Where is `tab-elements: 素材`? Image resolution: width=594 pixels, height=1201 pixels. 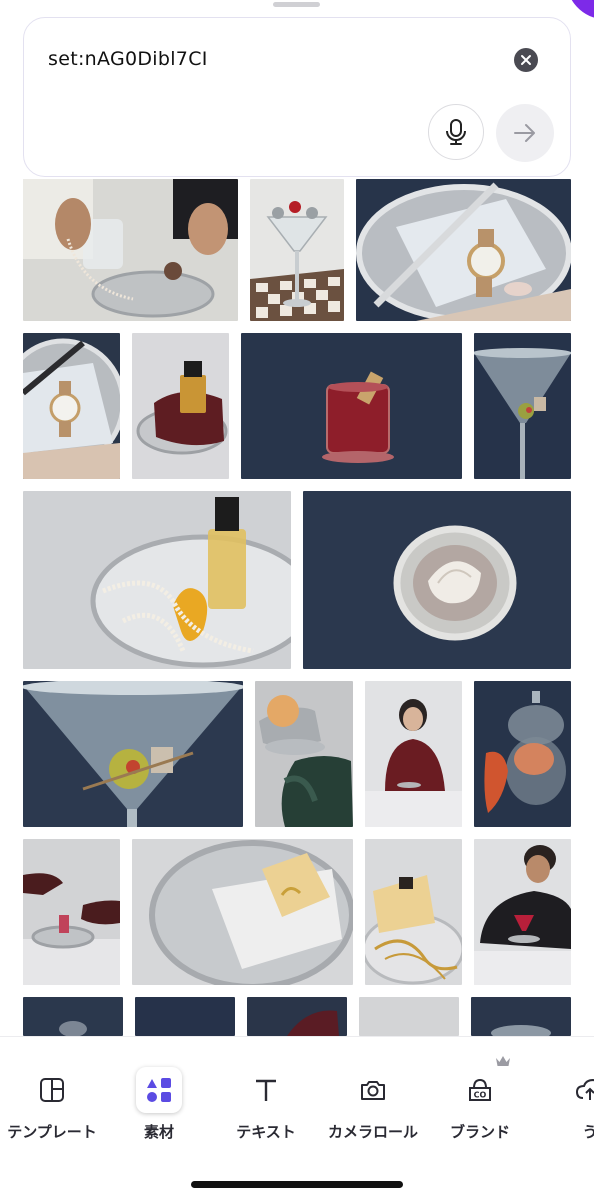 tab-elements: 素材 is located at coordinates (159, 1107).